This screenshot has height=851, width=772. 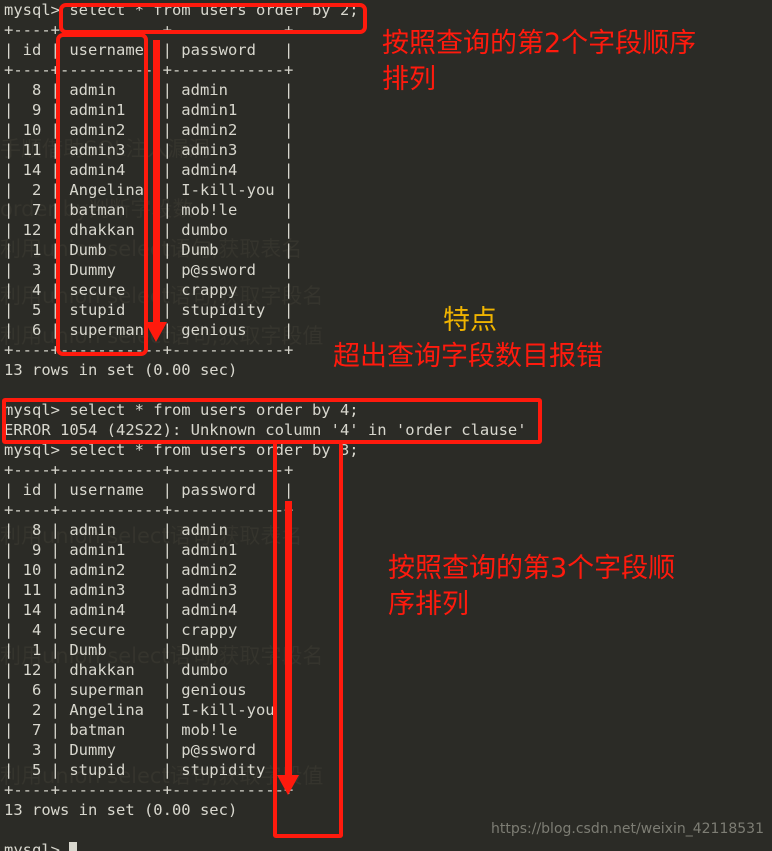 What do you see at coordinates (149, 130) in the screenshot?
I see `terminal-line: | 10 | admin2 | admin2 |` at bounding box center [149, 130].